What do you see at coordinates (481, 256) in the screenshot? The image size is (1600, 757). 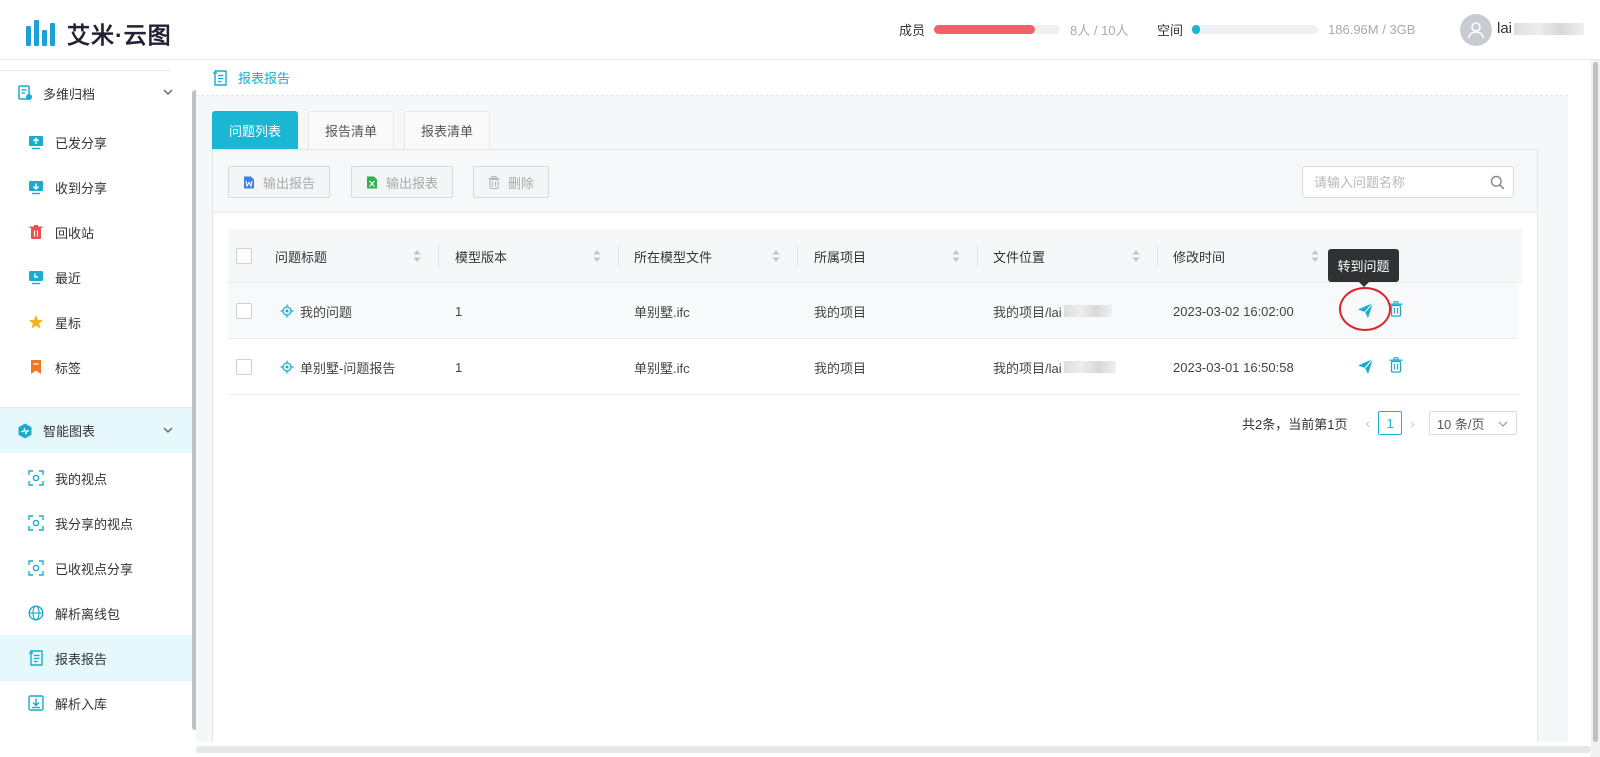 I see `column-header-version: 模型版本` at bounding box center [481, 256].